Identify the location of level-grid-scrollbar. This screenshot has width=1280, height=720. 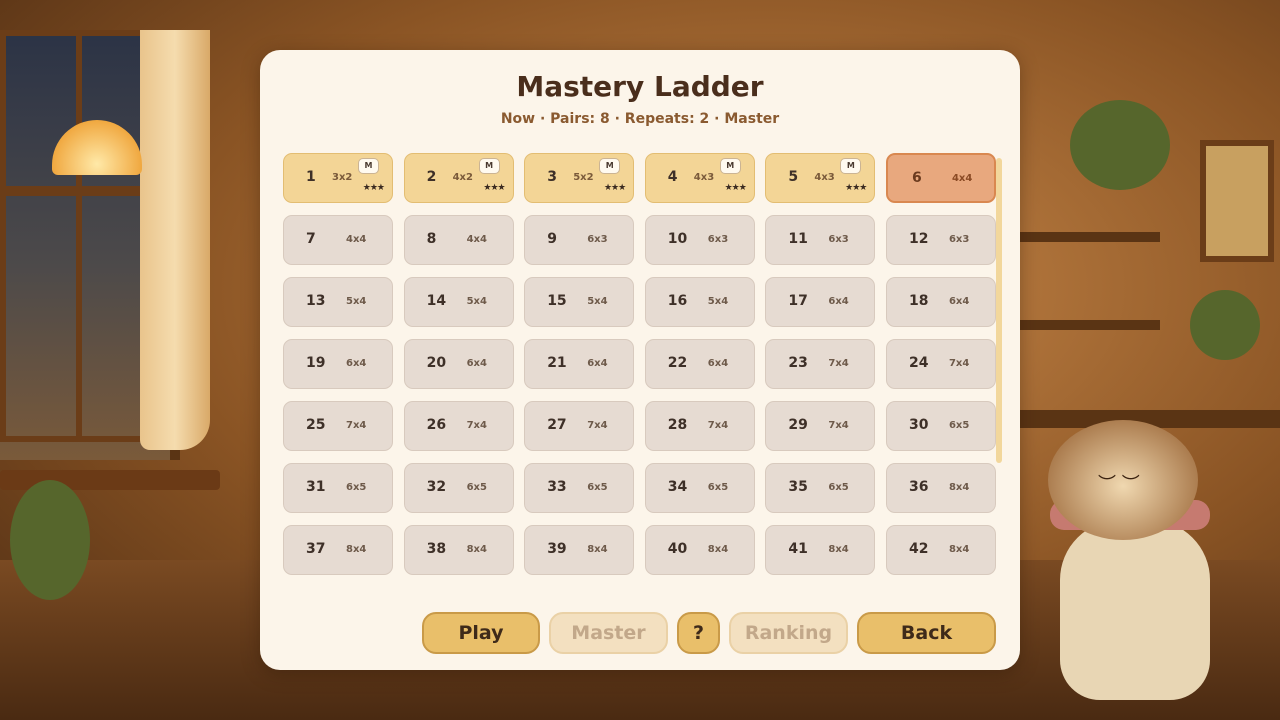
(999, 310).